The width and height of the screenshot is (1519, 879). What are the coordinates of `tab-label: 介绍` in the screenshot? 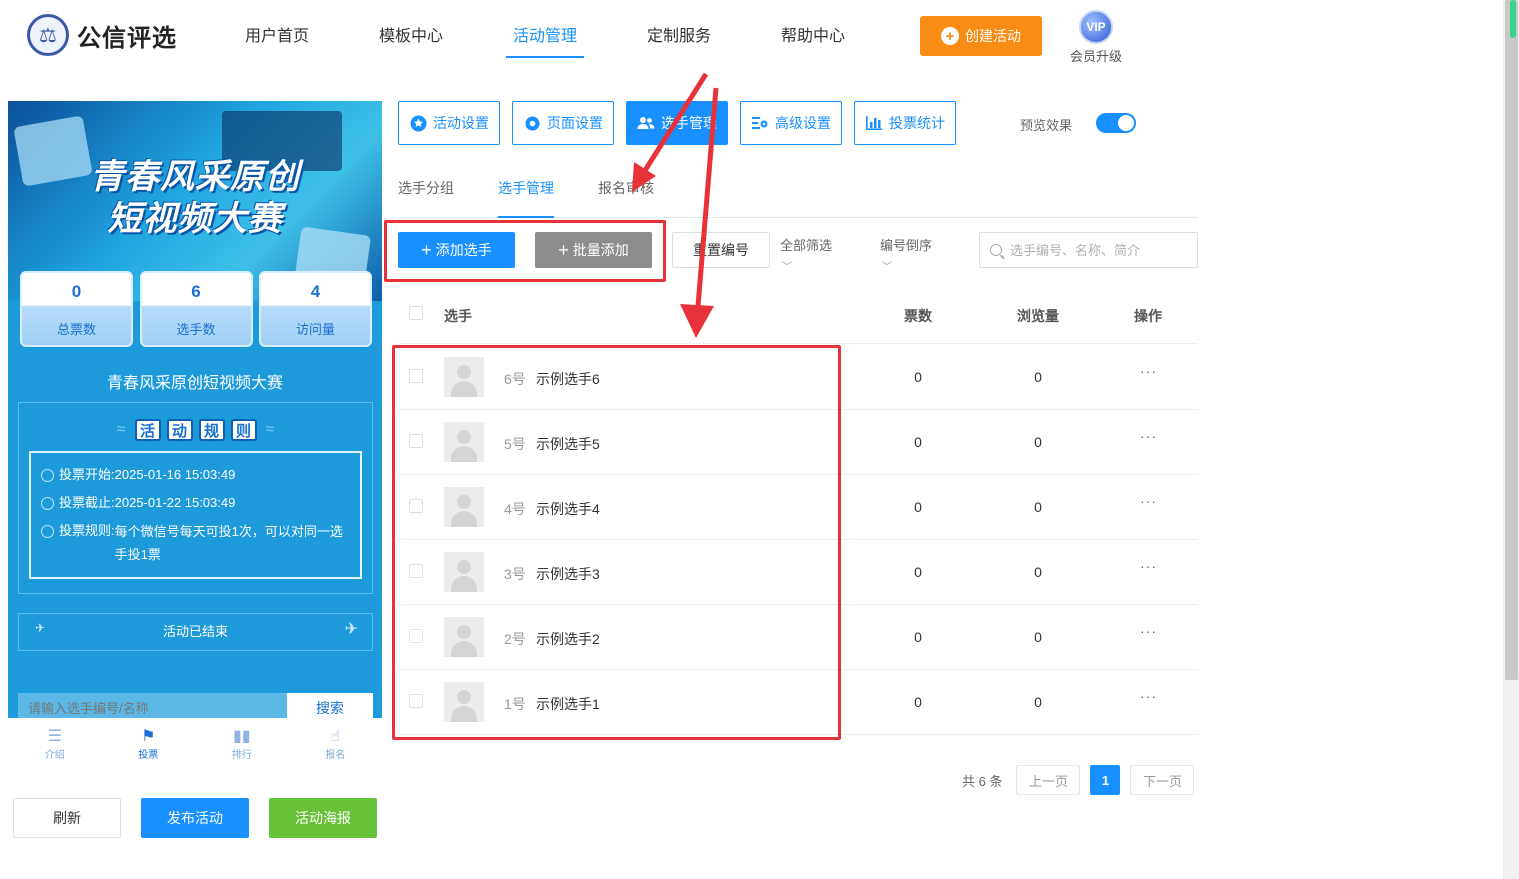 It's located at (54, 755).